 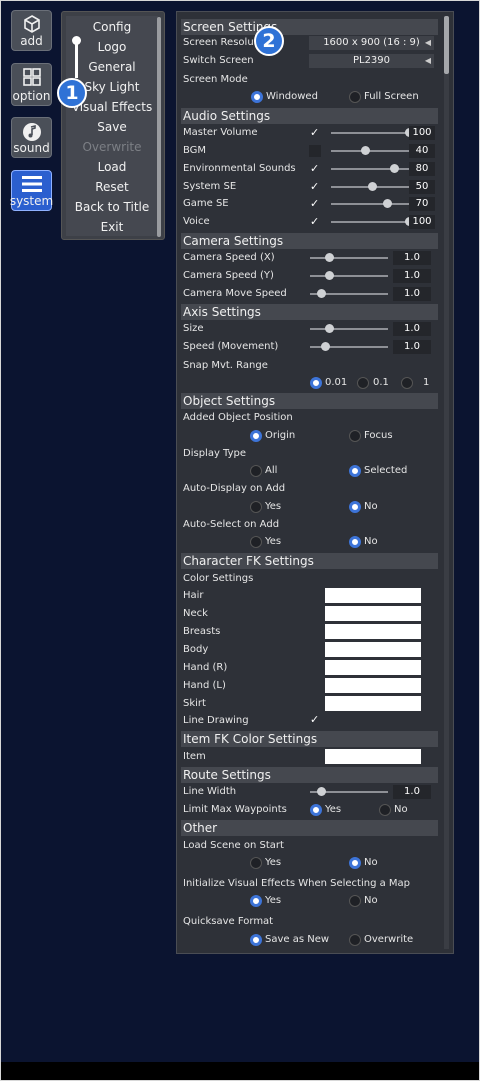 I want to click on screen-resolution-value: 1600 x 900 (16 : 9), so click(x=371, y=42).